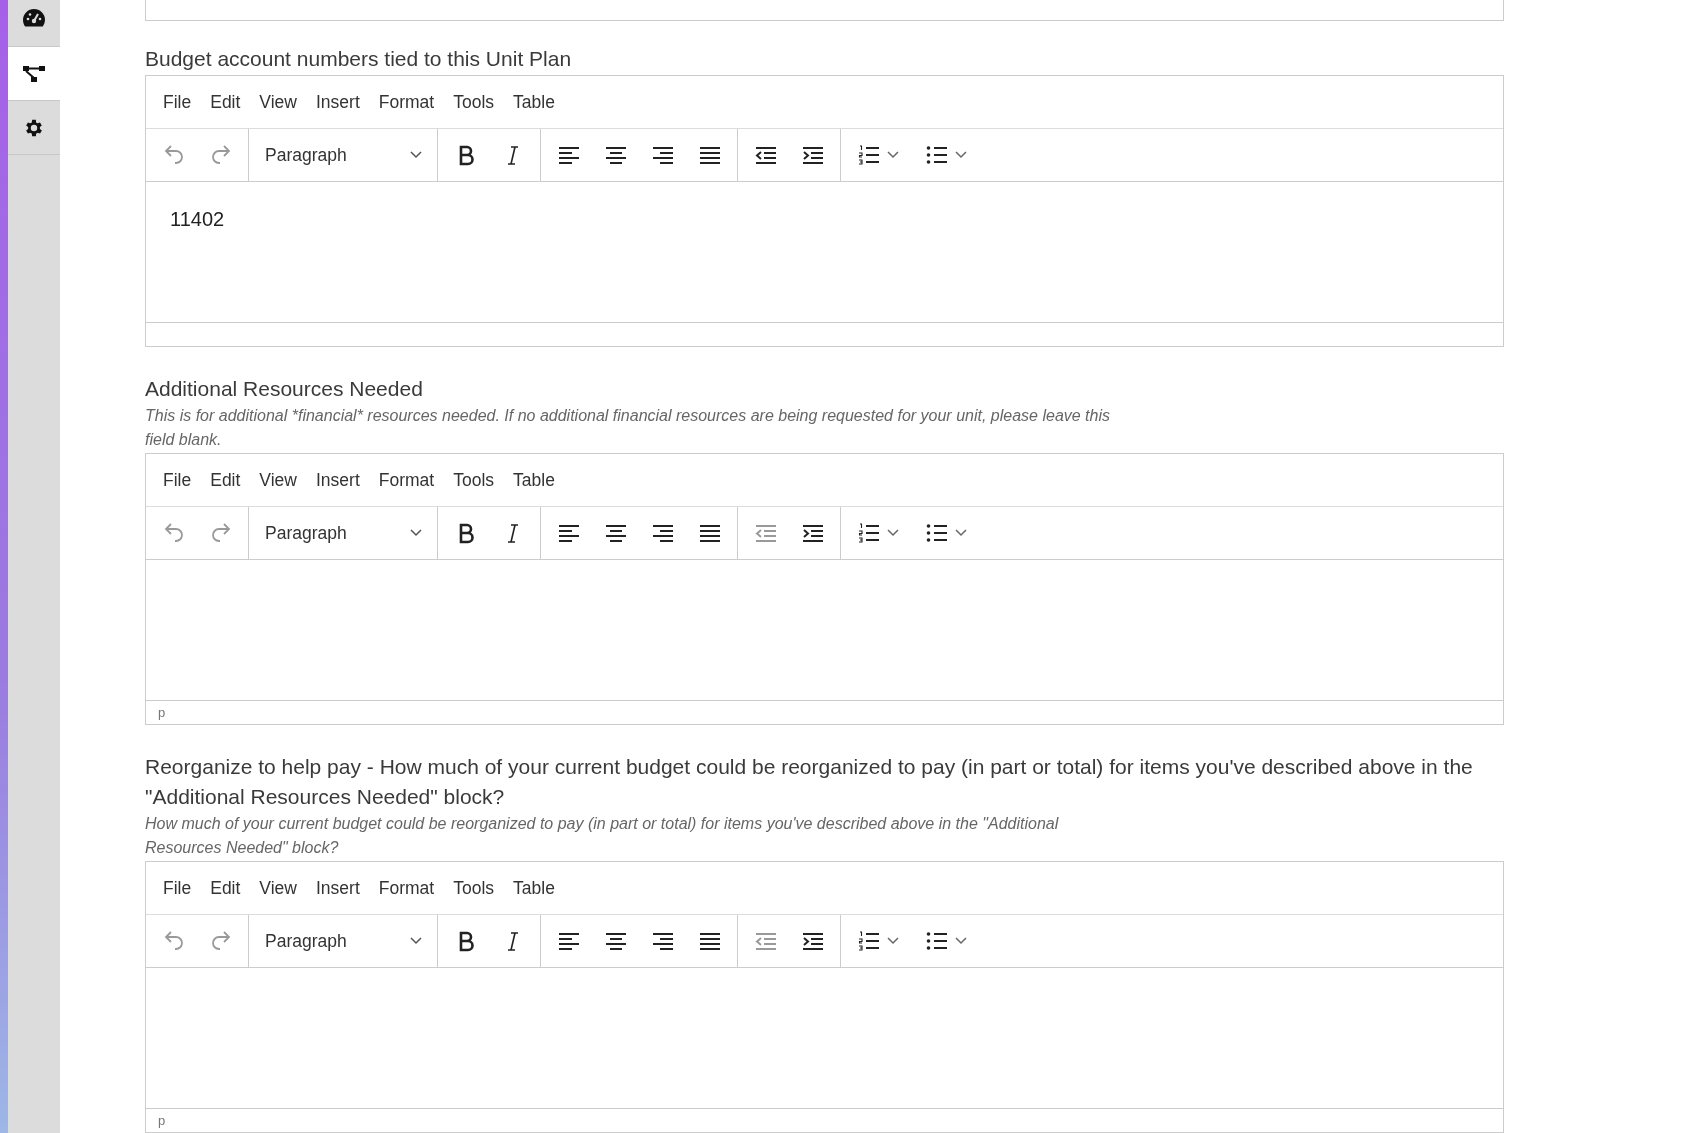  What do you see at coordinates (628, 428) in the screenshot?
I see `field-description: This is for additional *financial* resources needed. If no additional financial resources are being requested for your unit, please leave this field blank.` at bounding box center [628, 428].